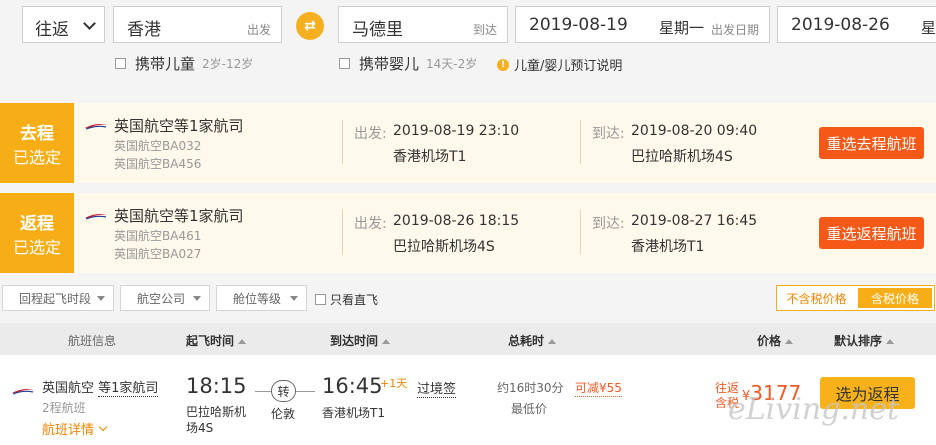  What do you see at coordinates (283, 414) in the screenshot?
I see `transfer-city: 伦敦` at bounding box center [283, 414].